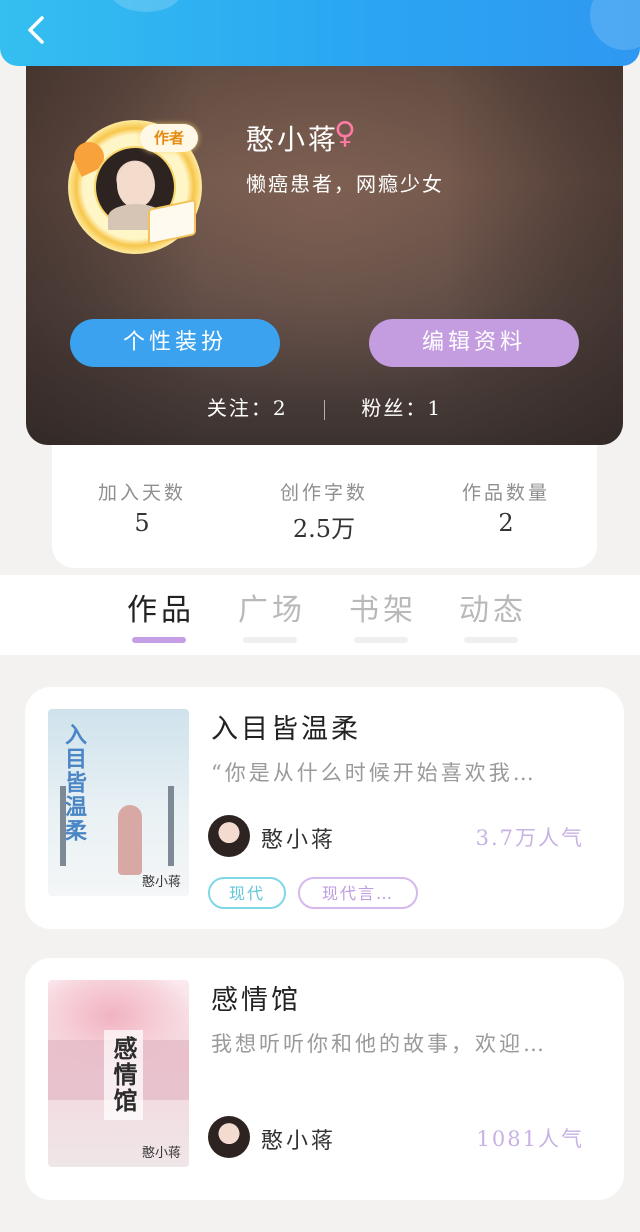 The width and height of the screenshot is (640, 1232). Describe the element at coordinates (142, 507) in the screenshot. I see `stat-join-days: 加入天数 5` at that location.